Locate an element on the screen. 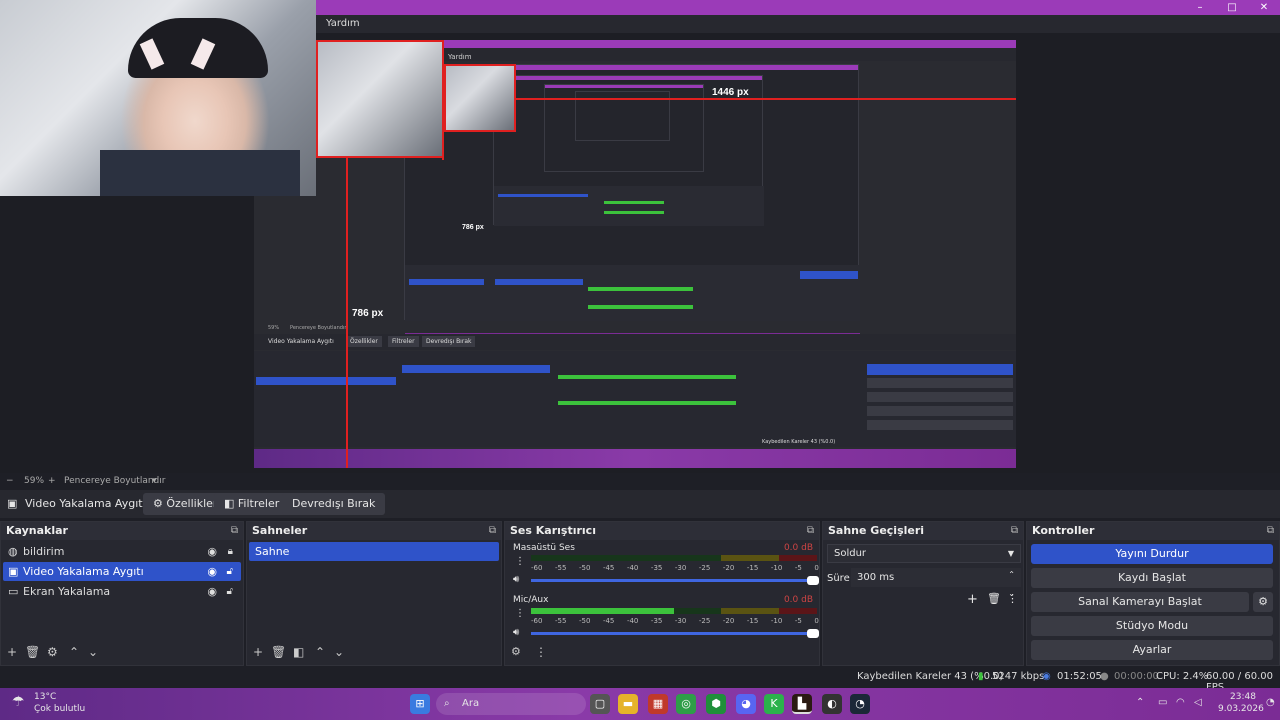 The image size is (1280, 720). minimize-button: – is located at coordinates (1200, 7).